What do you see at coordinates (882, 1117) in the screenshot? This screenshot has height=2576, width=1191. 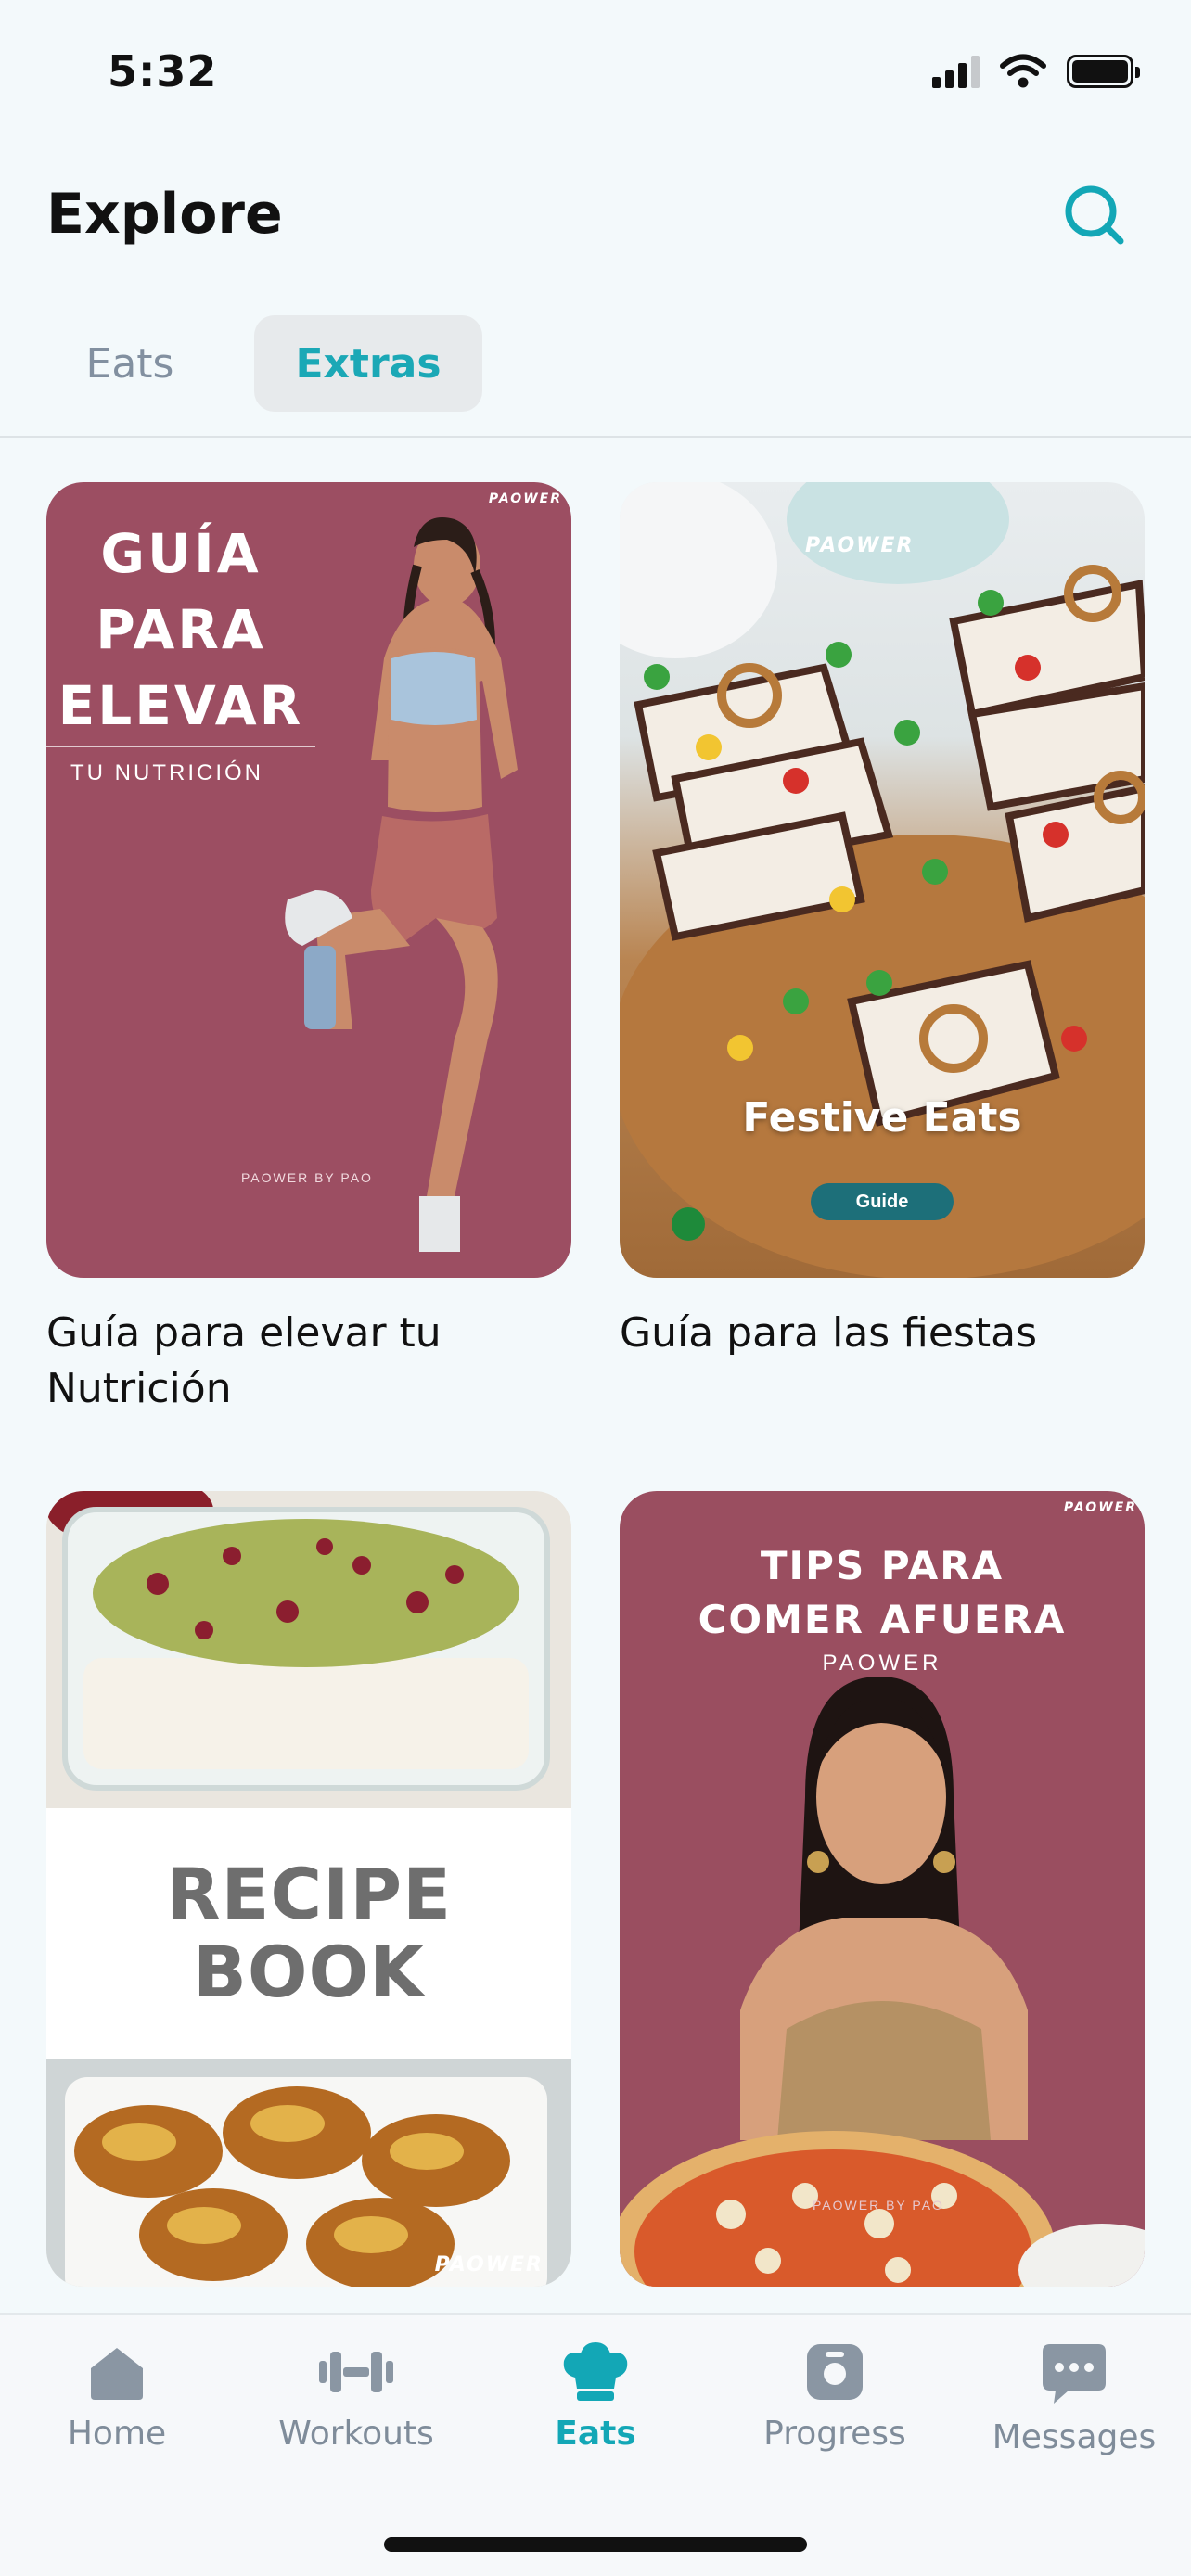 I see `cover-title: Festive Eats` at bounding box center [882, 1117].